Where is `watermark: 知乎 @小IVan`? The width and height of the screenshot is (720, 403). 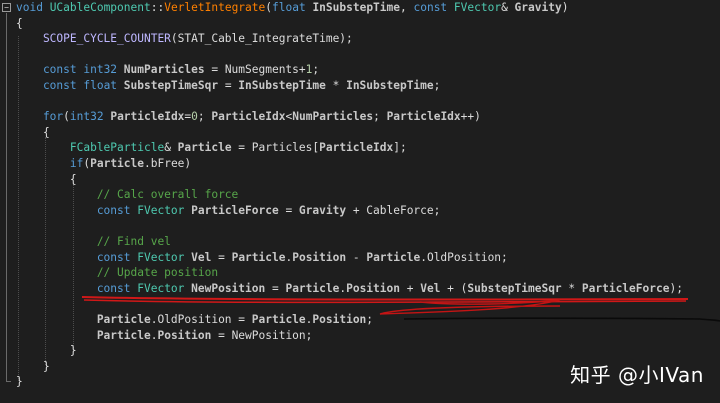 watermark: 知乎 @小IVan is located at coordinates (637, 375).